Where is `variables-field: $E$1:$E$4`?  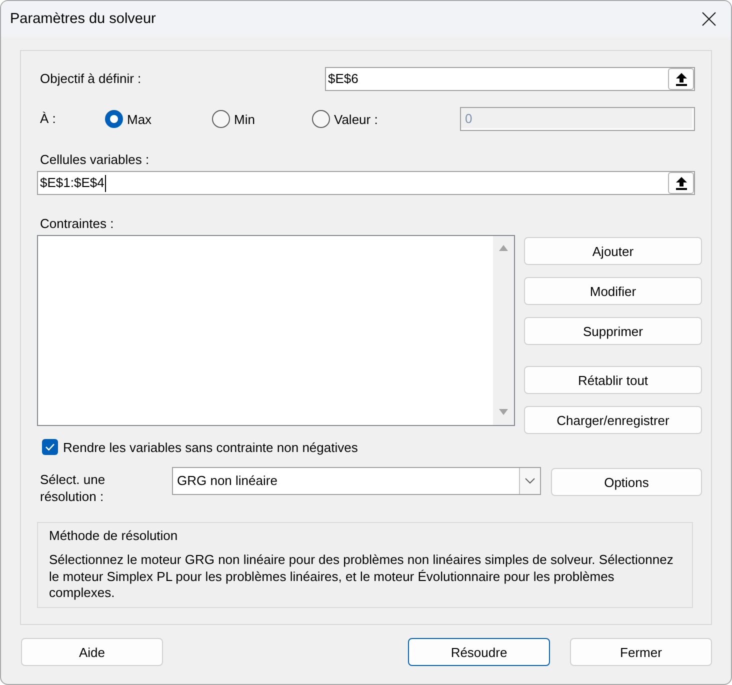
variables-field: $E$1:$E$4 is located at coordinates (366, 183).